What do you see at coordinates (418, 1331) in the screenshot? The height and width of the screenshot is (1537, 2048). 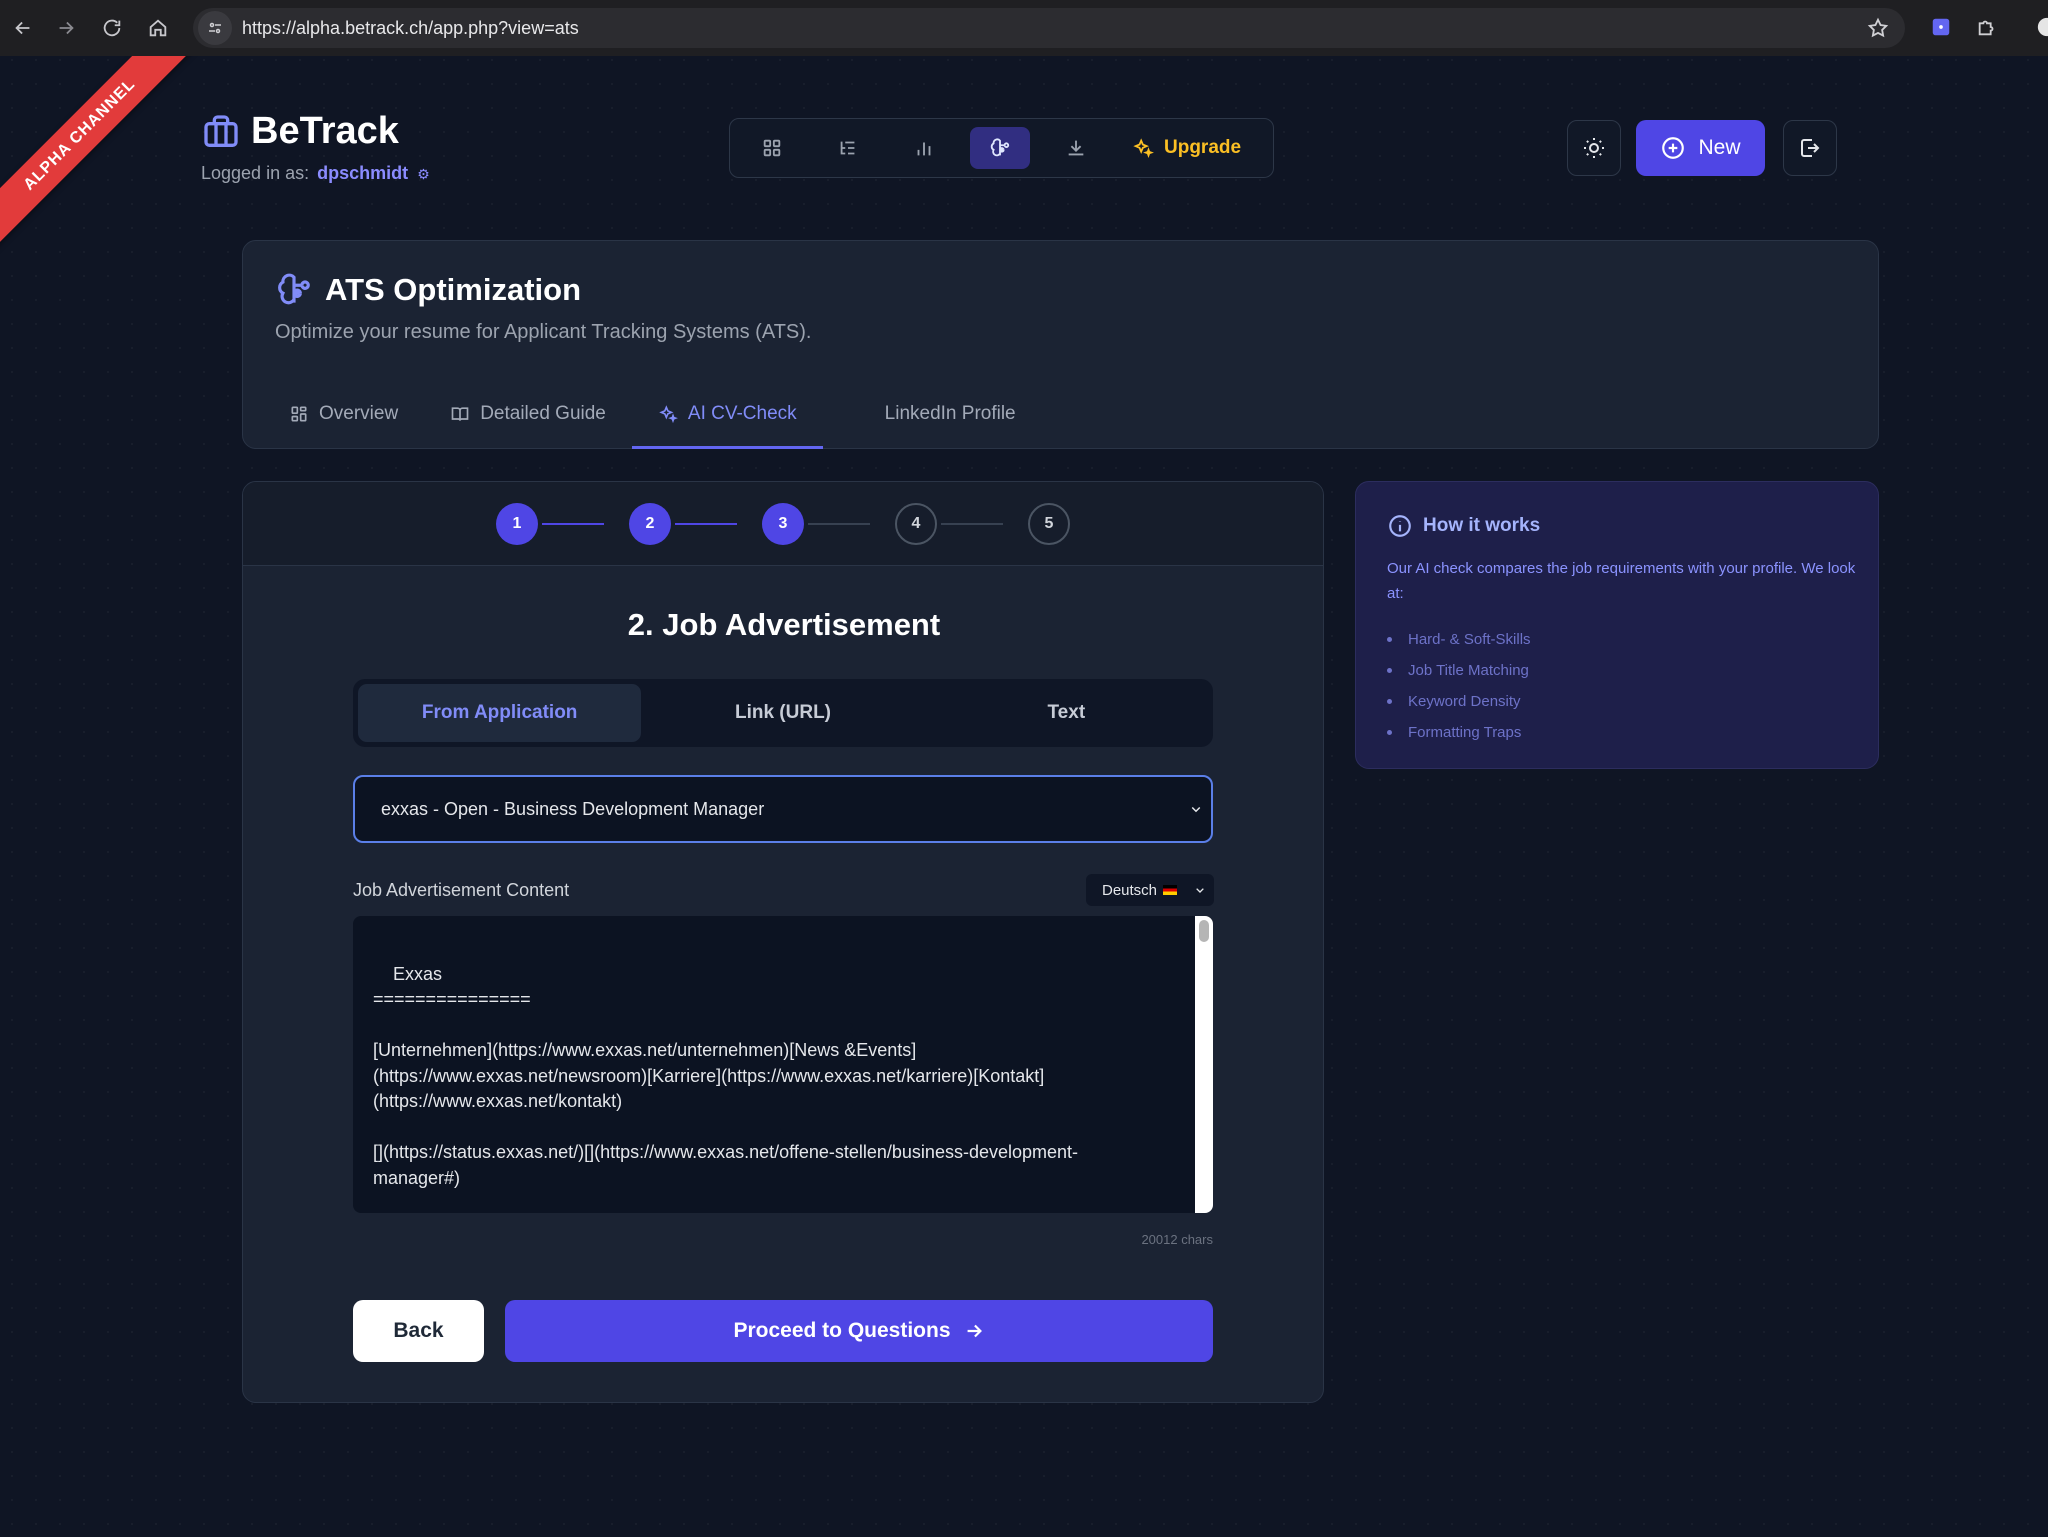 I see `back-button: Back` at bounding box center [418, 1331].